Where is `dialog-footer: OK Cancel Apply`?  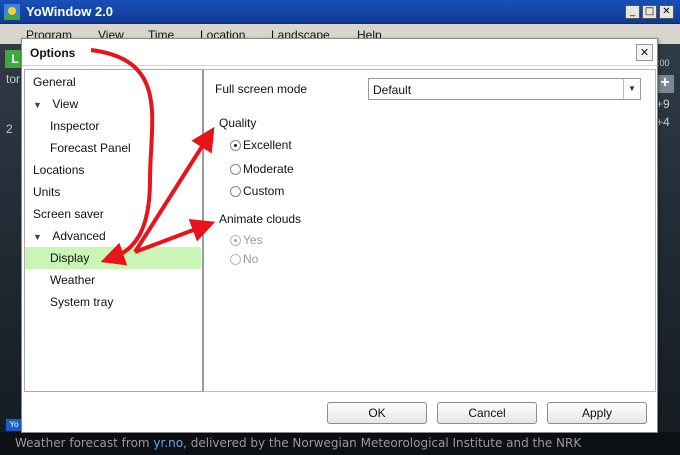
dialog-footer: OK Cancel Apply is located at coordinates (339, 413).